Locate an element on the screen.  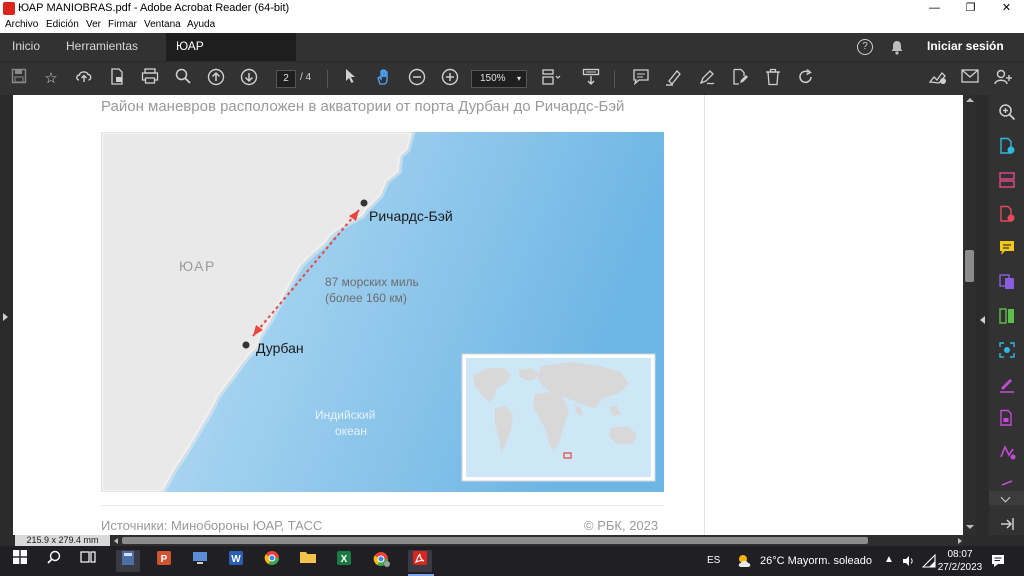
collapse-right-arrow-icon is located at coordinates (982, 320).